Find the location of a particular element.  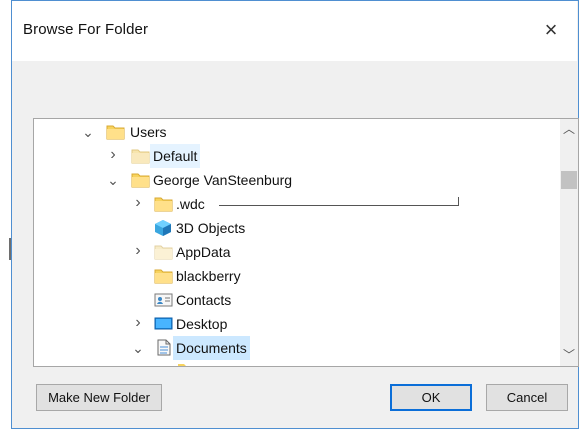

make-new-folder-button: Make New Folder is located at coordinates (99, 397).